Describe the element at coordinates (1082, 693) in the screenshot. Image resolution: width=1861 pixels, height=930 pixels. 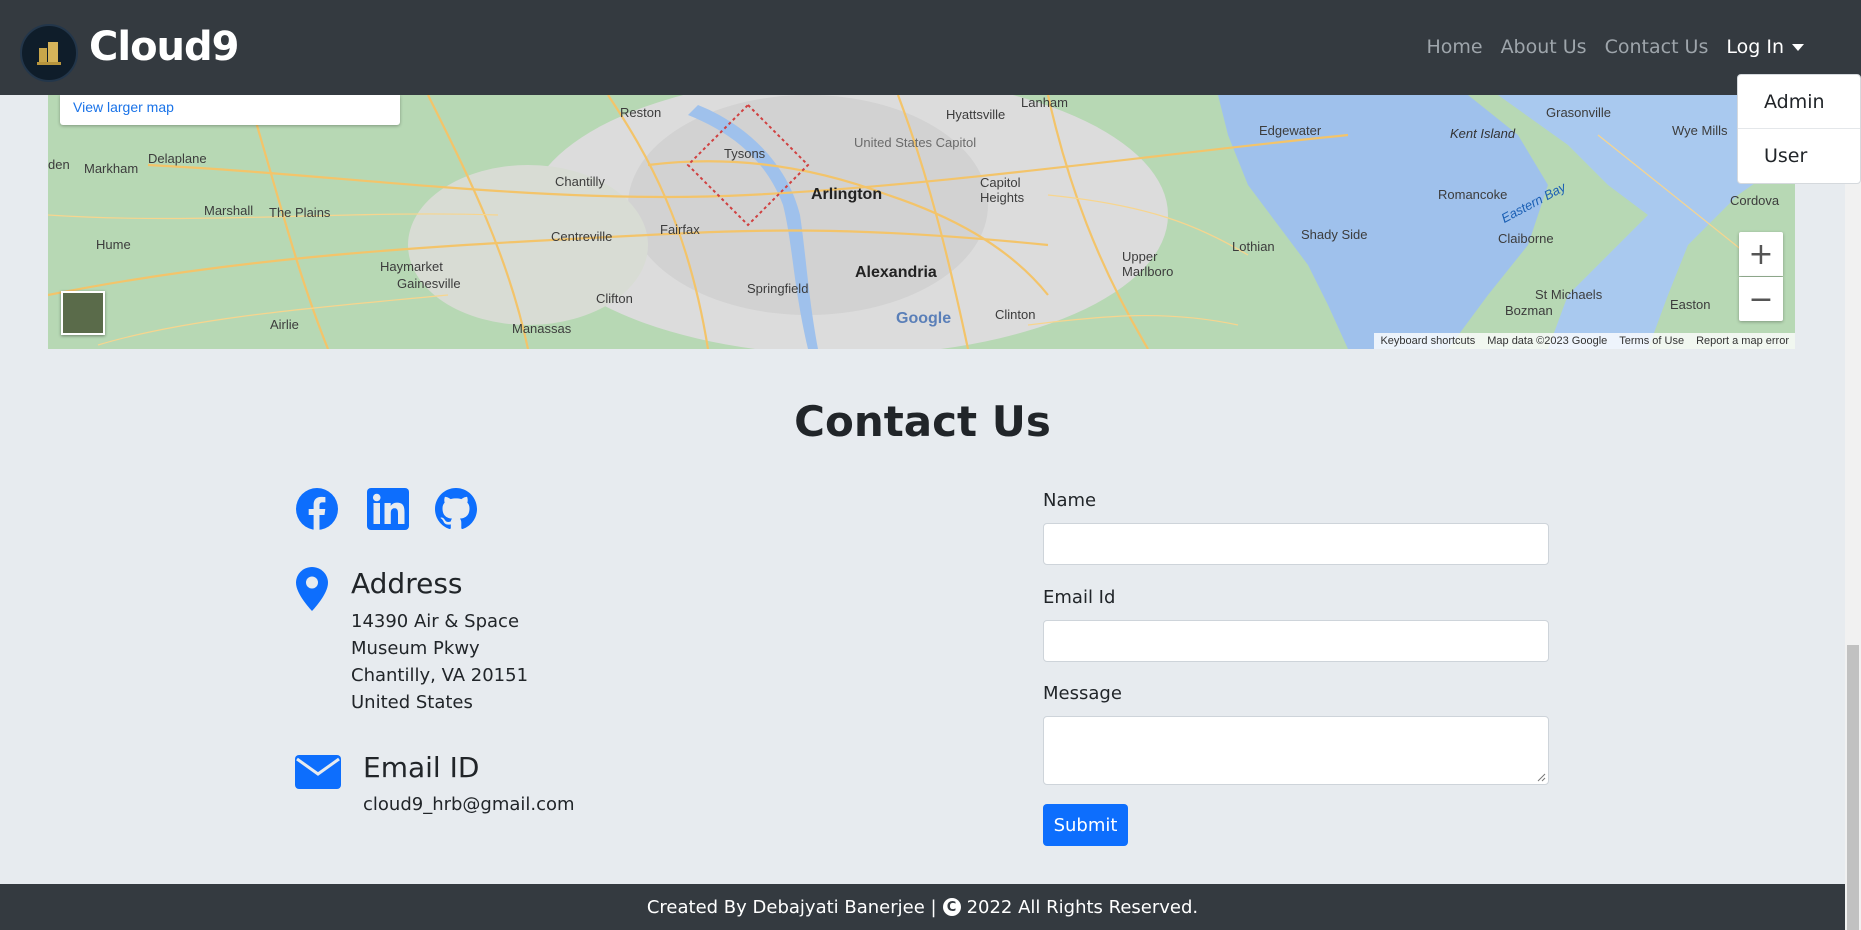
I see `message-label: Message` at that location.